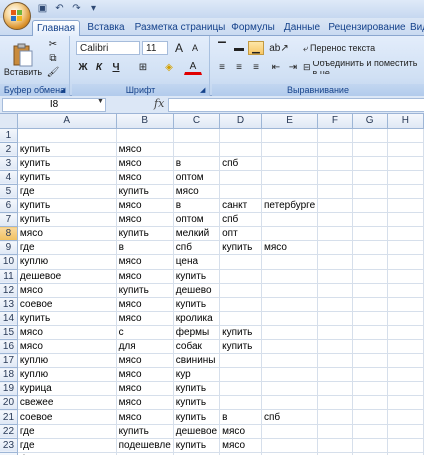 The height and width of the screenshot is (455, 424). Describe the element at coordinates (197, 234) in the screenshot. I see `cell: мелкий` at that location.